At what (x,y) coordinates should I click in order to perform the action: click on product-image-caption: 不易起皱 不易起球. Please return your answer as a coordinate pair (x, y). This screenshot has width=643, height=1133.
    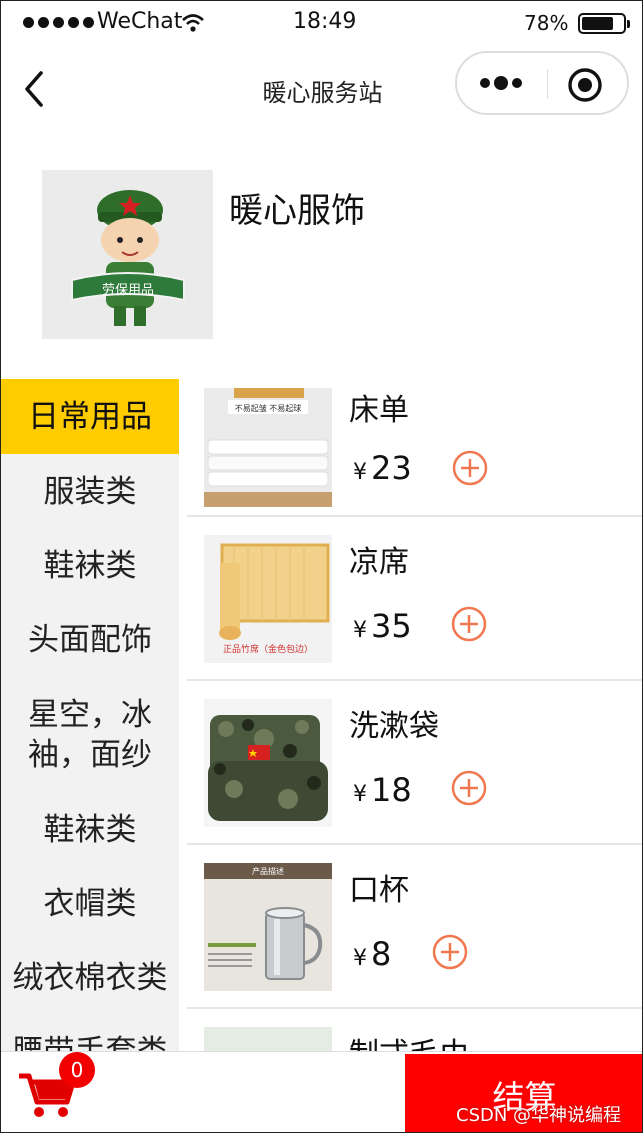
    Looking at the image, I should click on (268, 408).